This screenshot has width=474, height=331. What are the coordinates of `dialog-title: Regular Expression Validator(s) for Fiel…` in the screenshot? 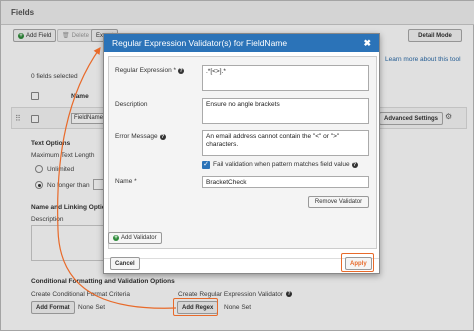 It's located at (200, 43).